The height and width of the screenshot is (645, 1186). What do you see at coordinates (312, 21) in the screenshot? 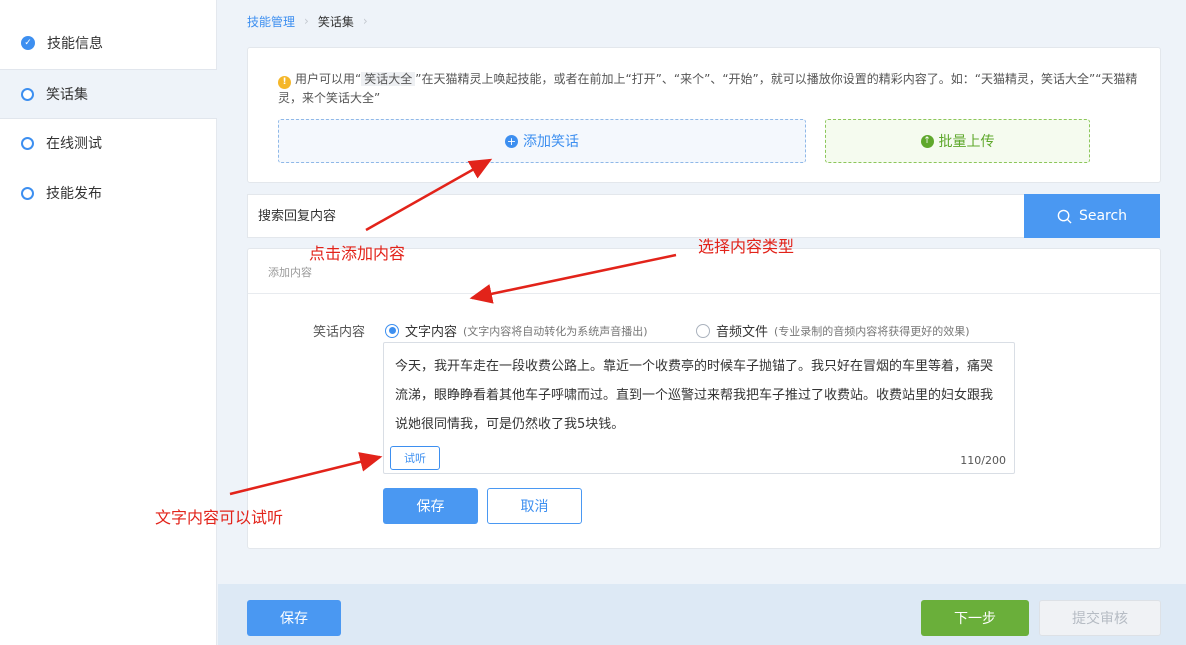
I see `breadcrumb: 技能管理 › 笑话集 ›` at bounding box center [312, 21].